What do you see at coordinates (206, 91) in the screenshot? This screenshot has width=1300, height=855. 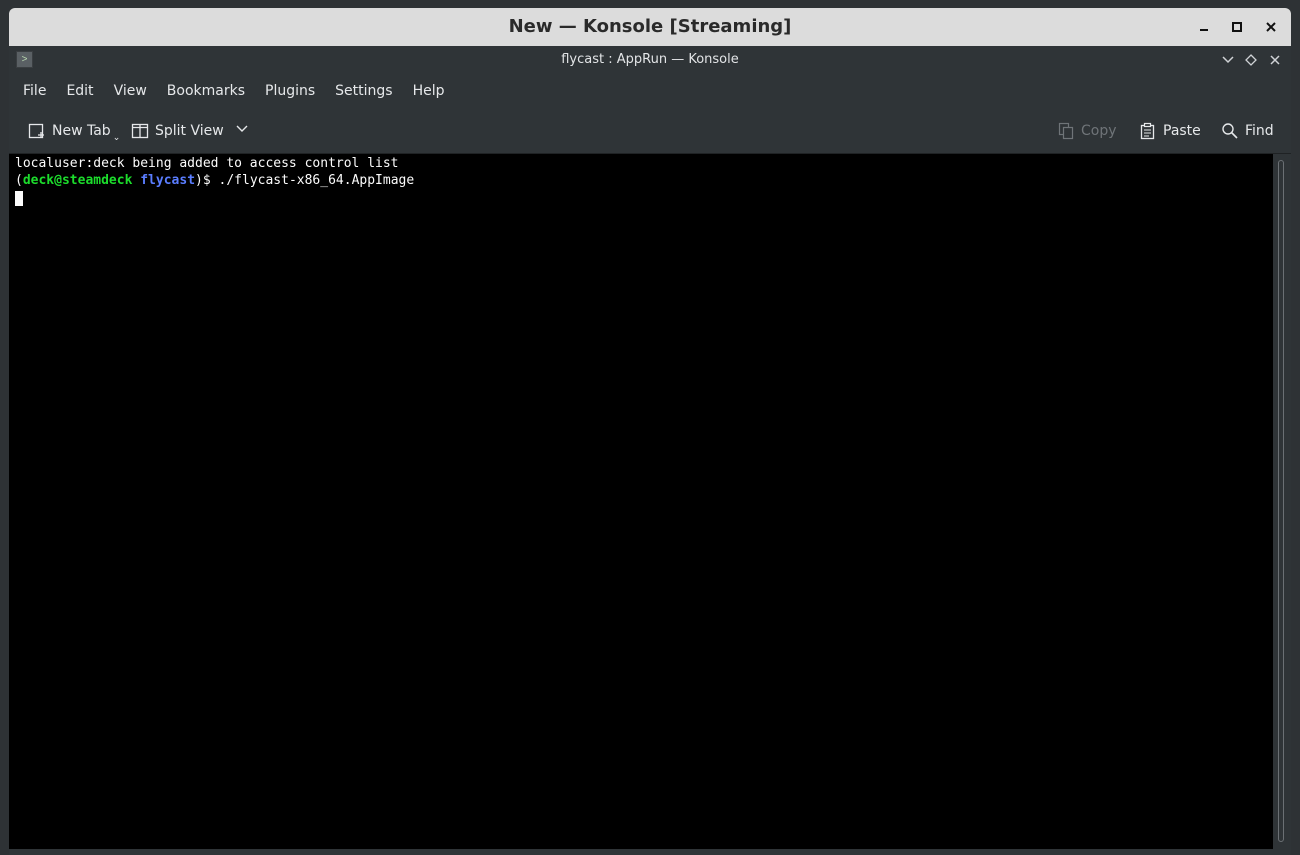 I see `menu-bookmarks: Bookmarks` at bounding box center [206, 91].